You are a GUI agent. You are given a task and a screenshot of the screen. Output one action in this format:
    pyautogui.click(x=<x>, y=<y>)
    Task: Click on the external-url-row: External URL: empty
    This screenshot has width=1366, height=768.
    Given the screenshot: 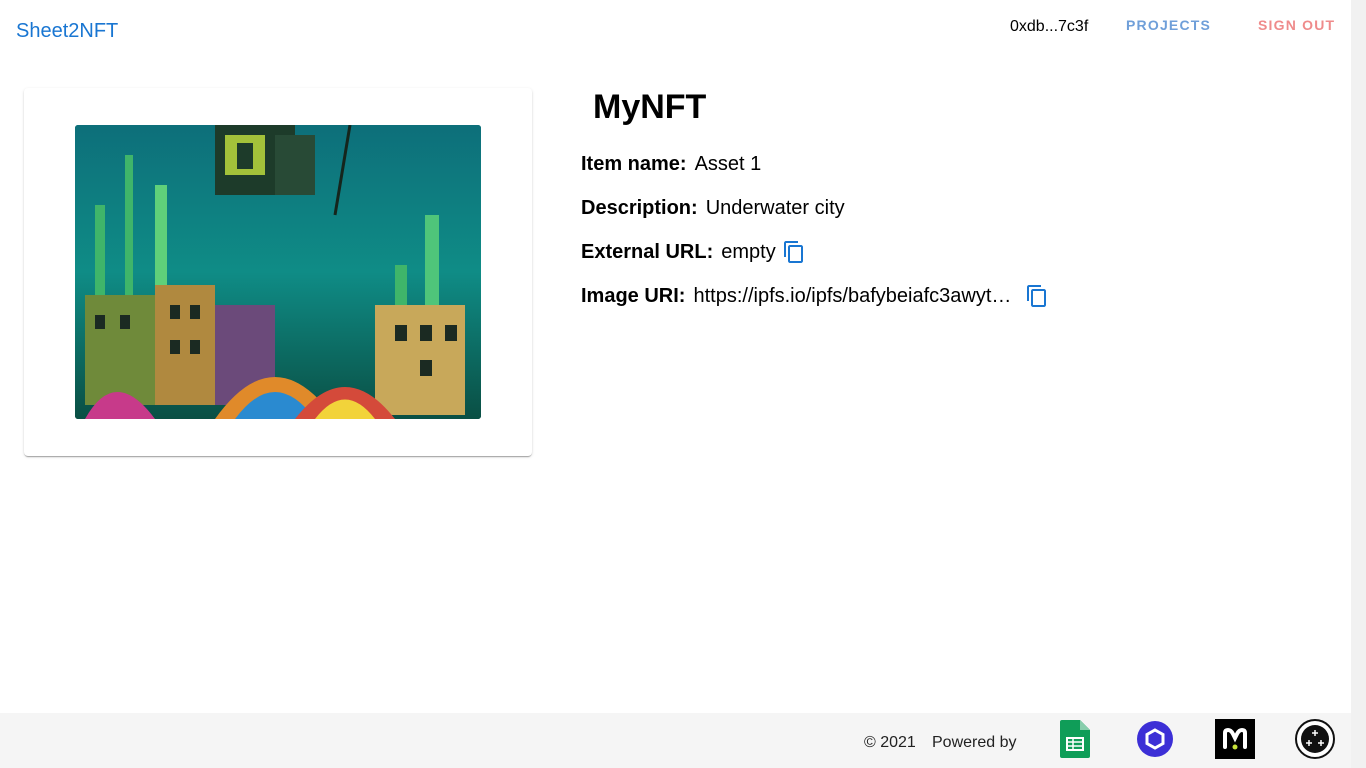 What is the action you would take?
    pyautogui.click(x=693, y=252)
    